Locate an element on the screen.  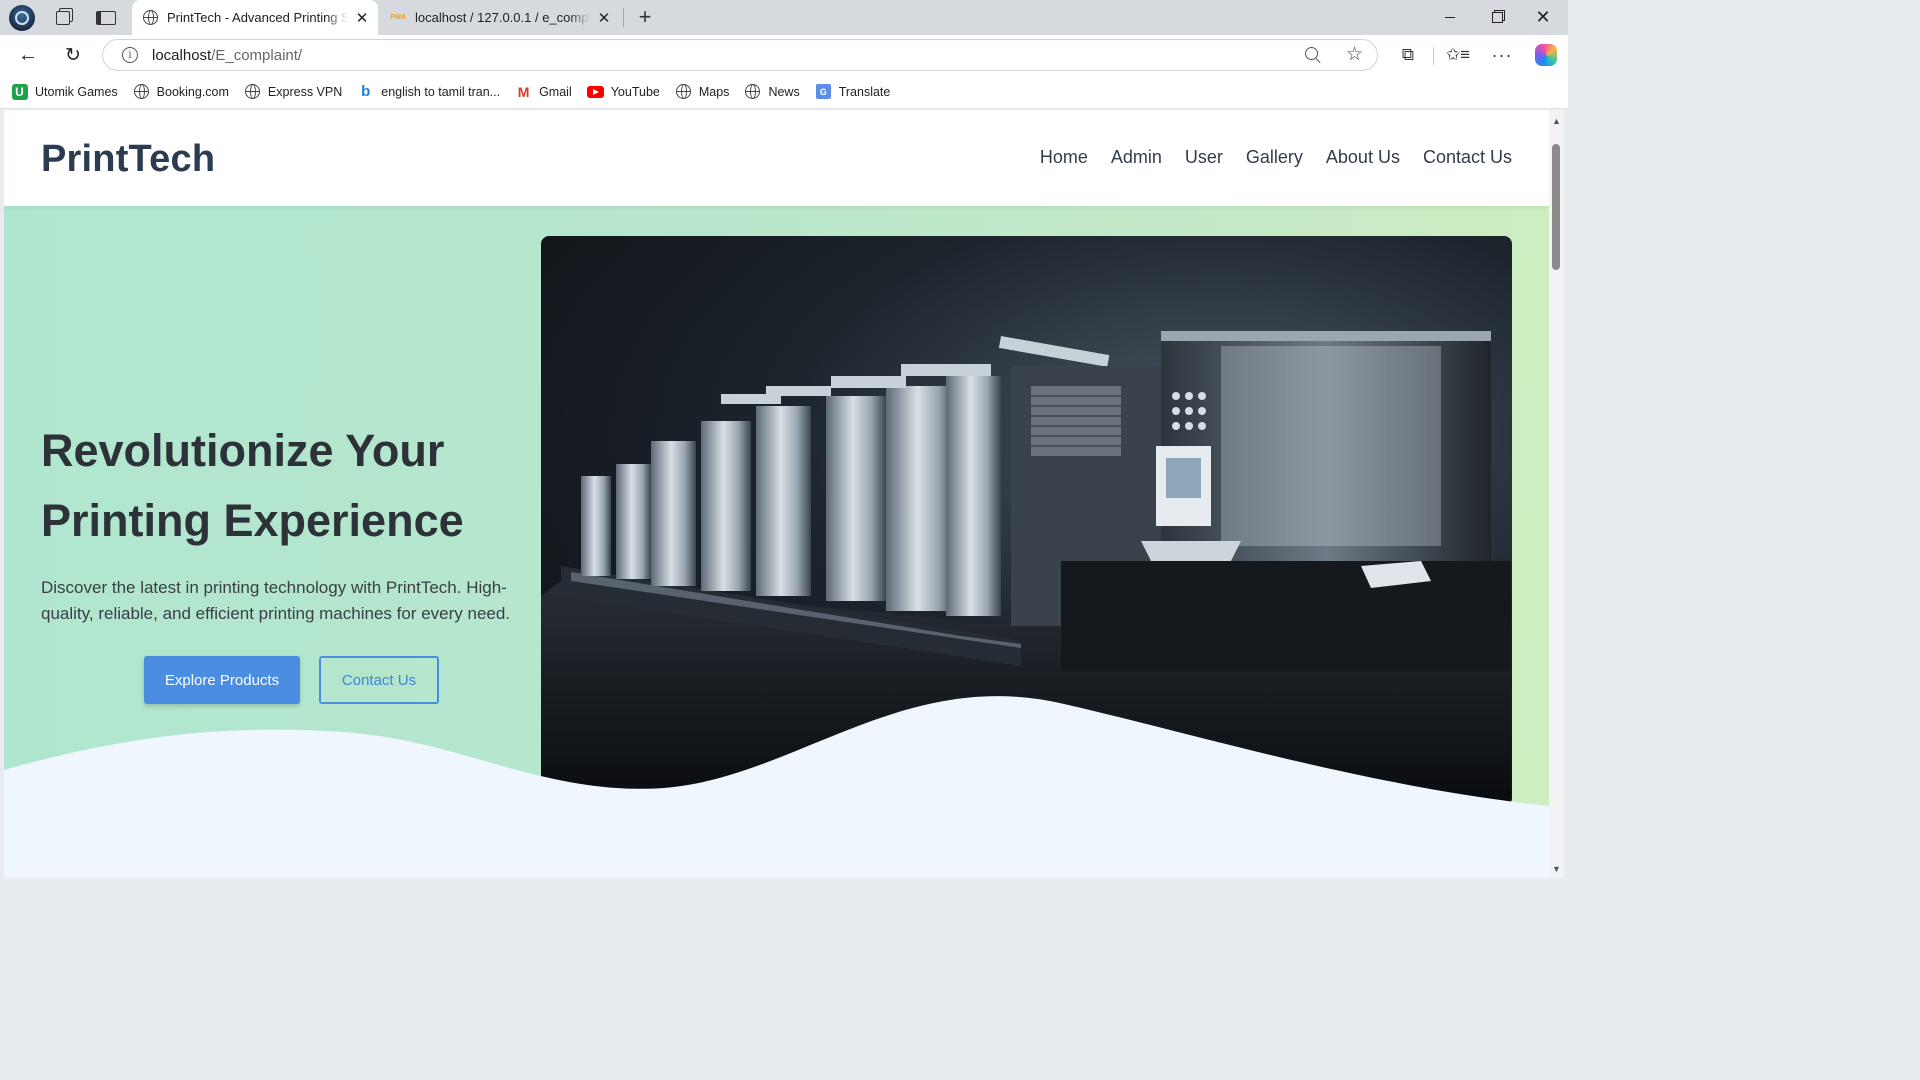
bookmark-label: News is located at coordinates (784, 91).